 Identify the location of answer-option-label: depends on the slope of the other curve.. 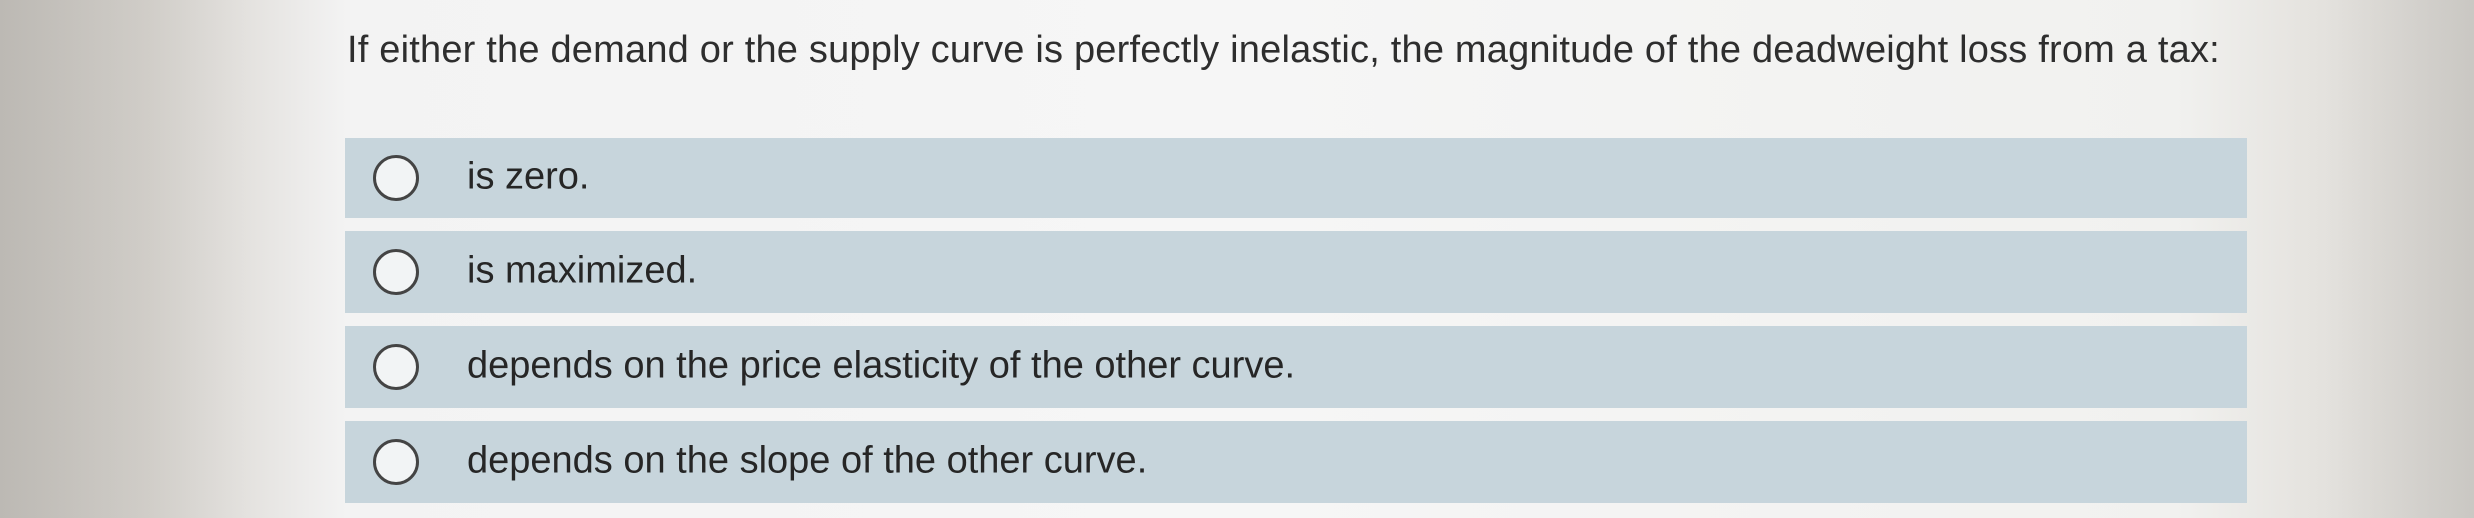
(807, 460).